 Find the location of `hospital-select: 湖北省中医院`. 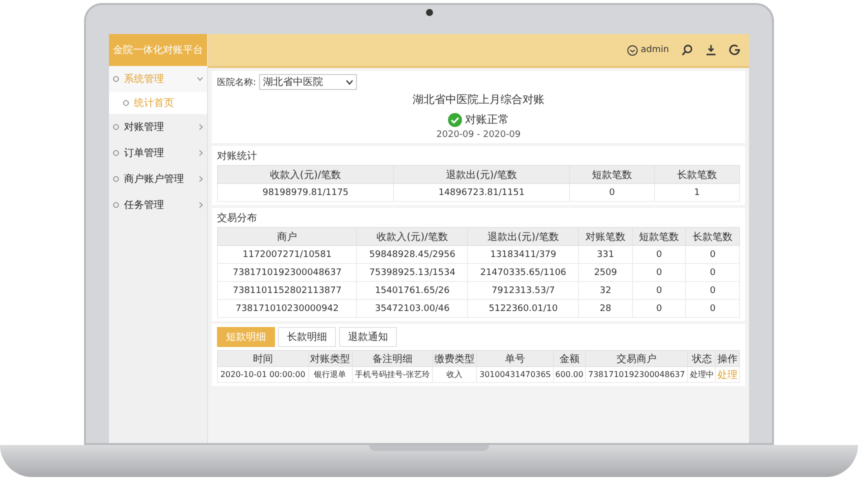

hospital-select: 湖北省中医院 is located at coordinates (308, 82).